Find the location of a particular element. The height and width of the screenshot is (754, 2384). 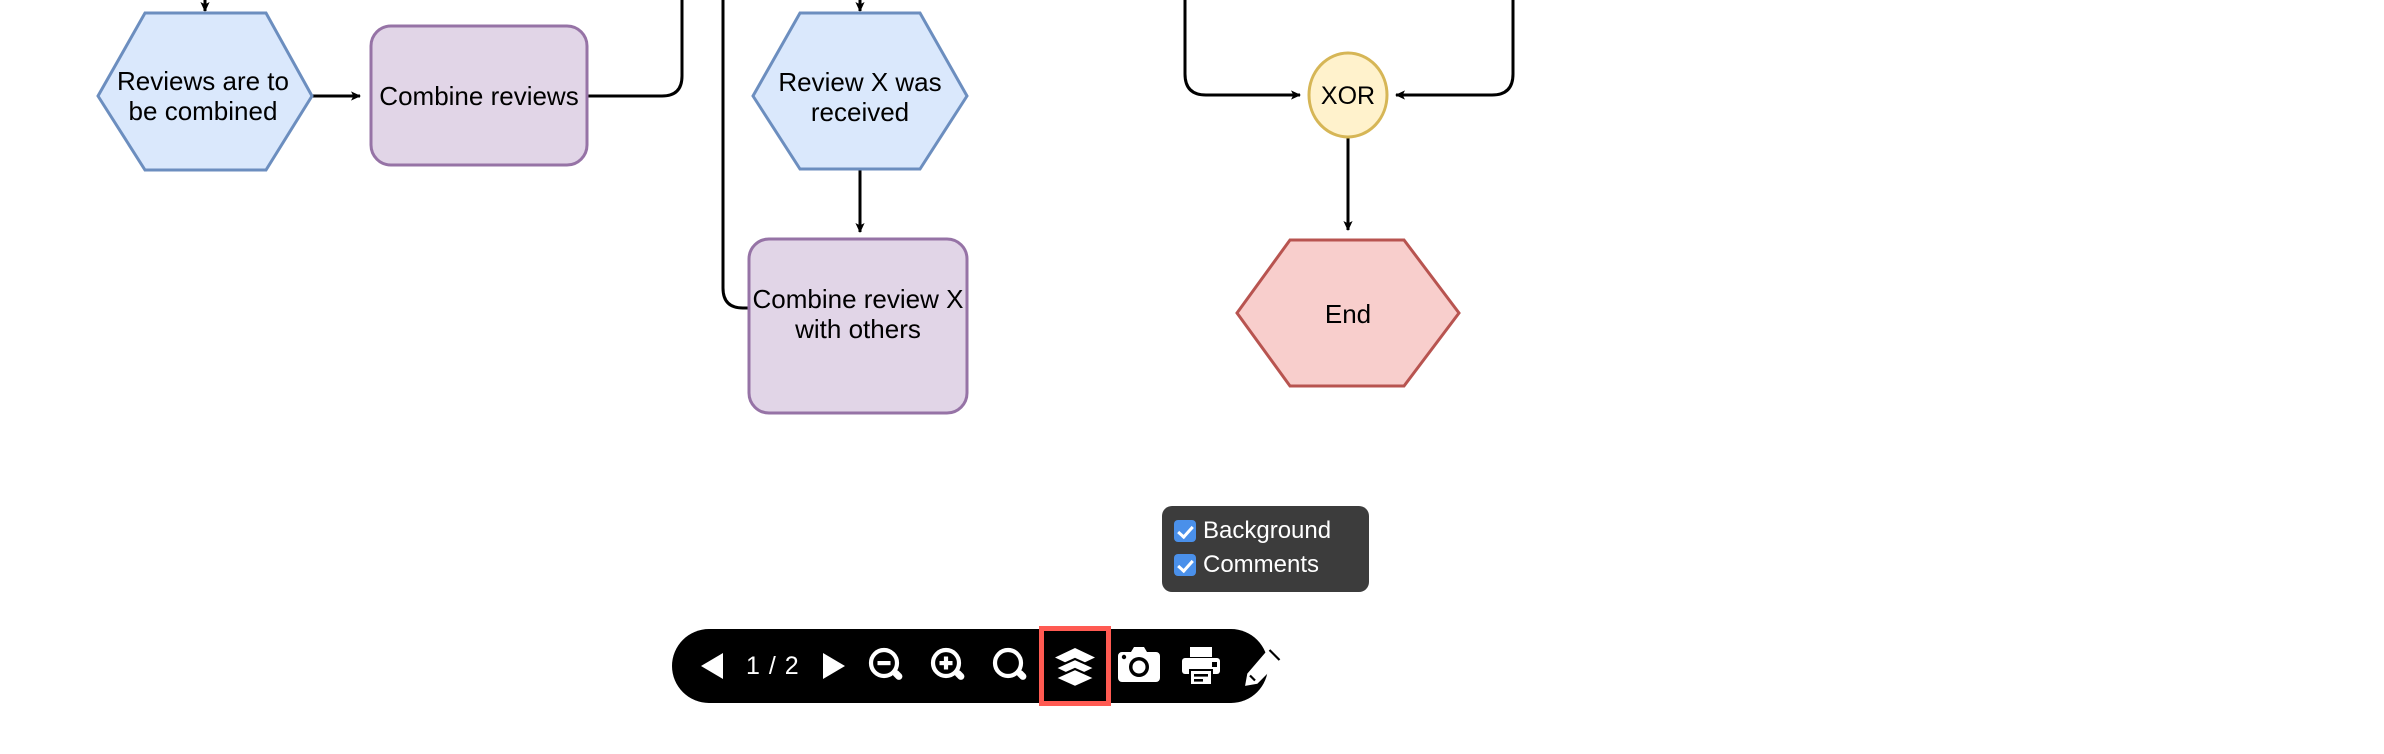

layer-item-background: Background is located at coordinates (1265, 531).